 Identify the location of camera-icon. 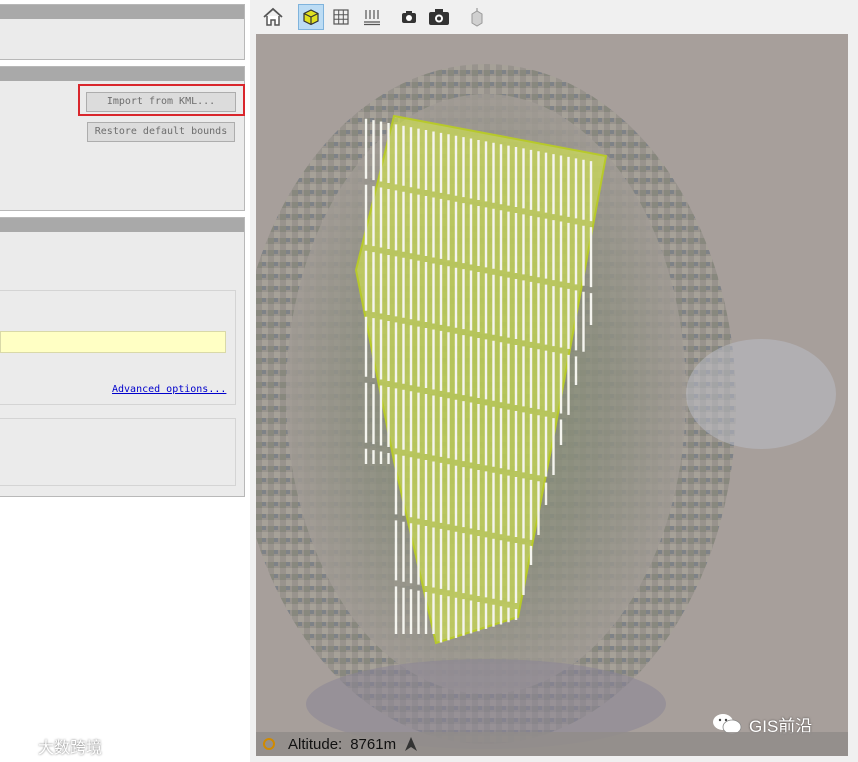
(439, 17).